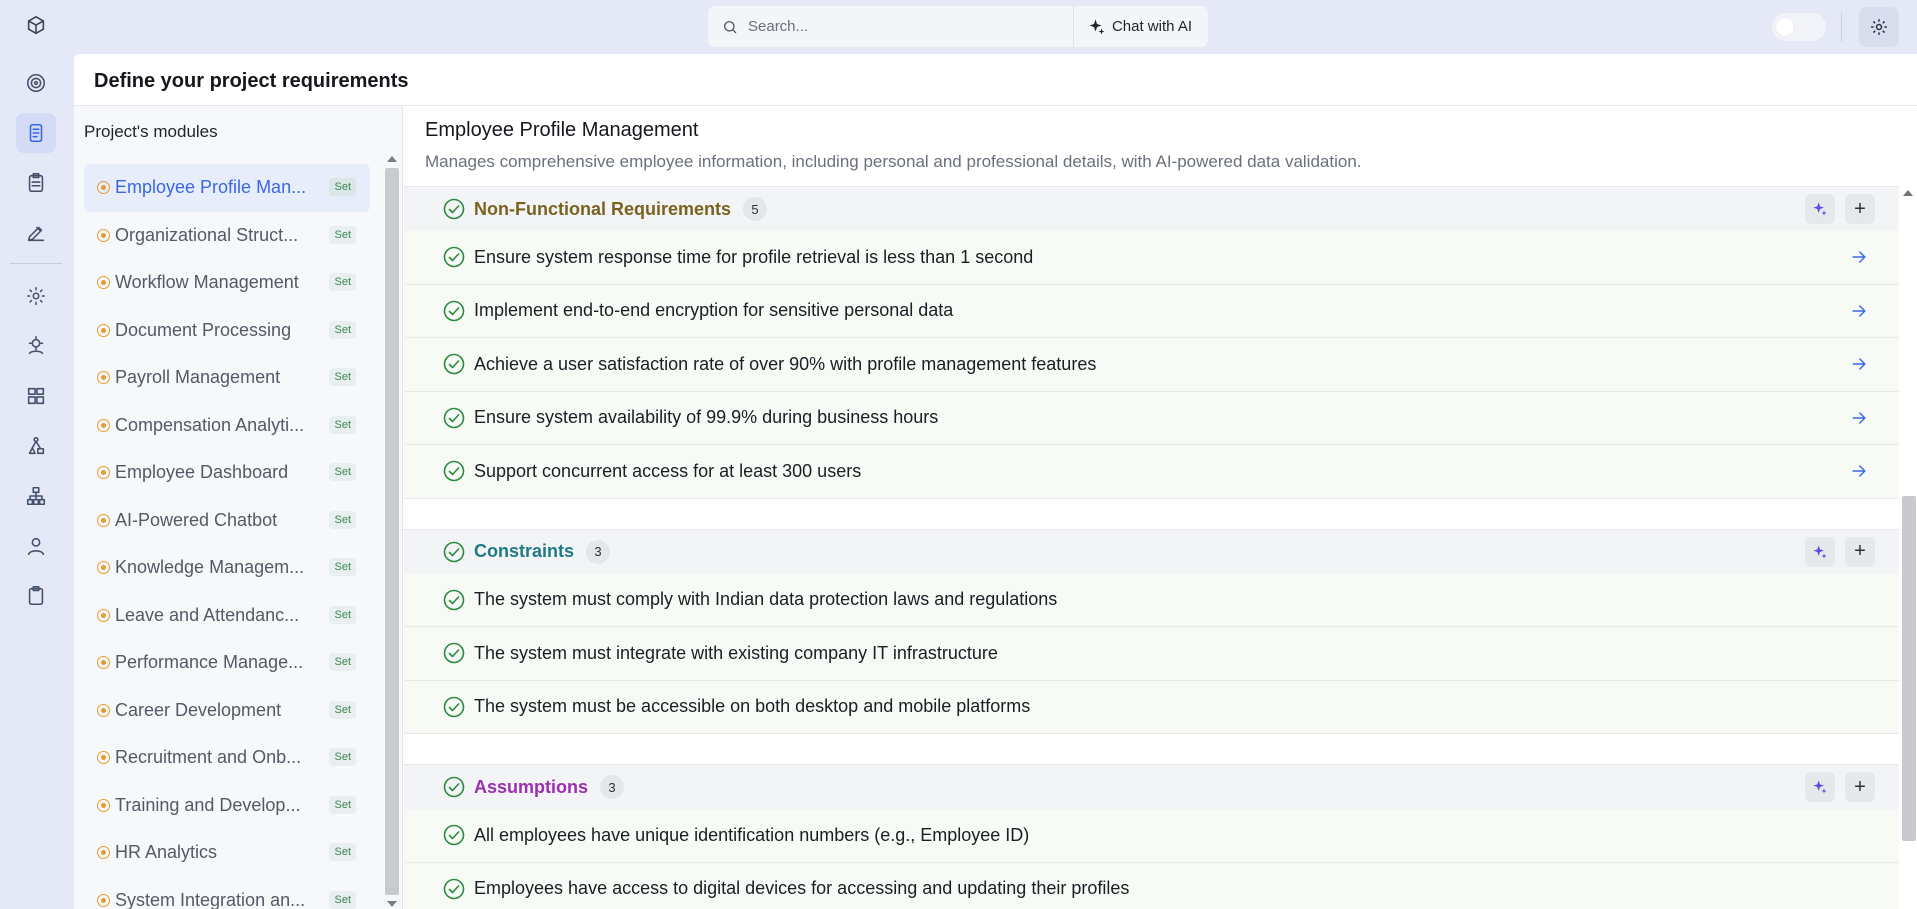 Image resolution: width=1917 pixels, height=909 pixels. I want to click on workflow-shapes-icon, so click(36, 446).